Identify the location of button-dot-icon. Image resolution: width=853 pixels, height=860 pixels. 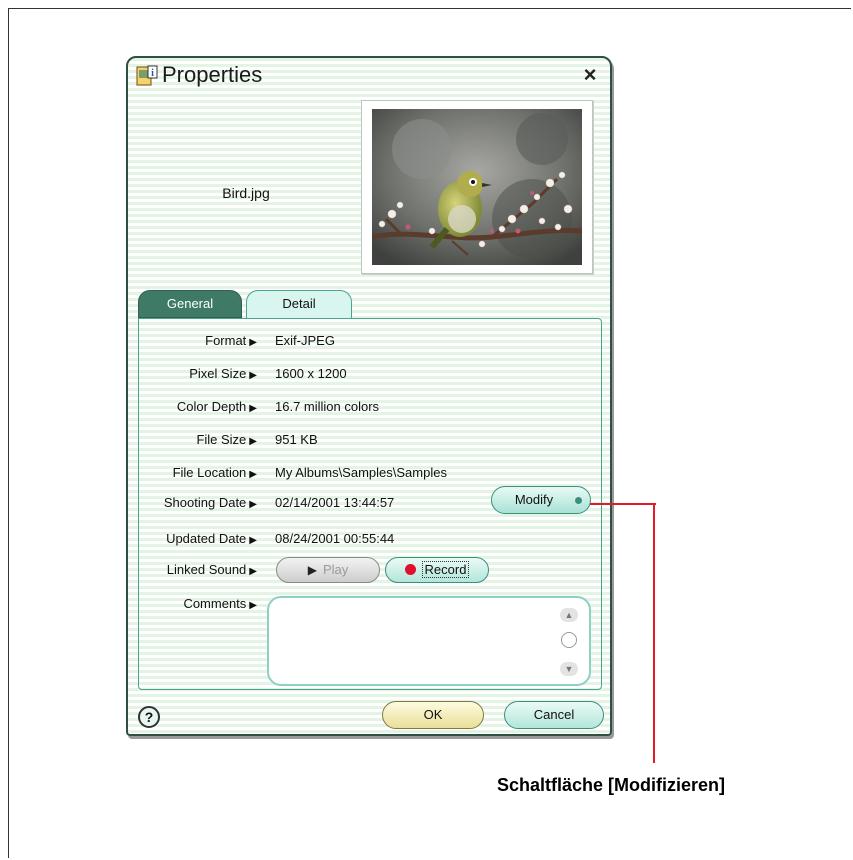
(578, 500).